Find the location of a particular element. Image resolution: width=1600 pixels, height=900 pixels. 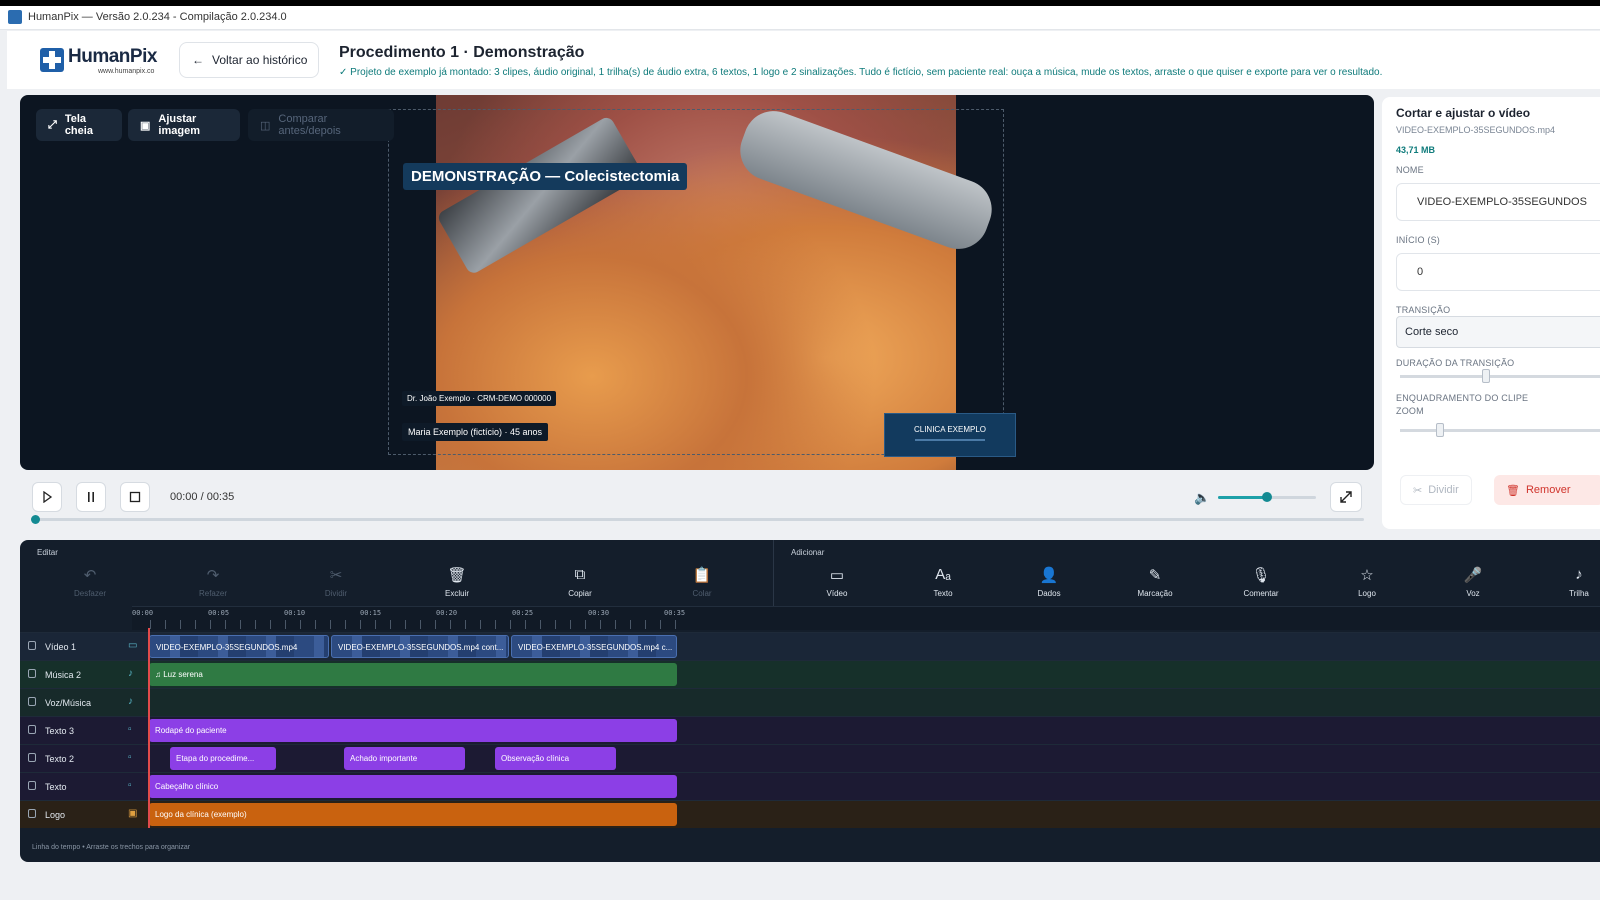

add-data-button: 👤 Dados is located at coordinates (1049, 582).